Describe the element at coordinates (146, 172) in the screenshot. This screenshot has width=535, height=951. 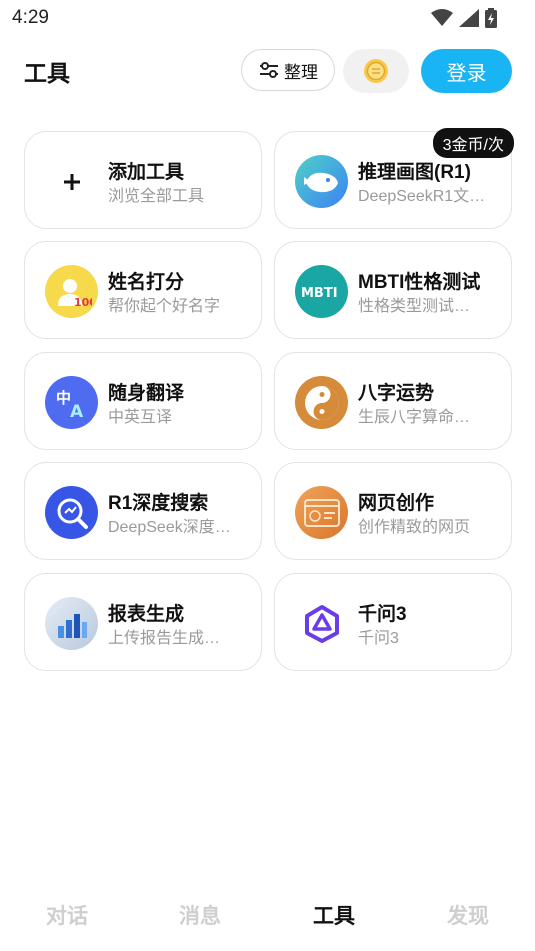
I see `tool-name: 添加工具` at that location.